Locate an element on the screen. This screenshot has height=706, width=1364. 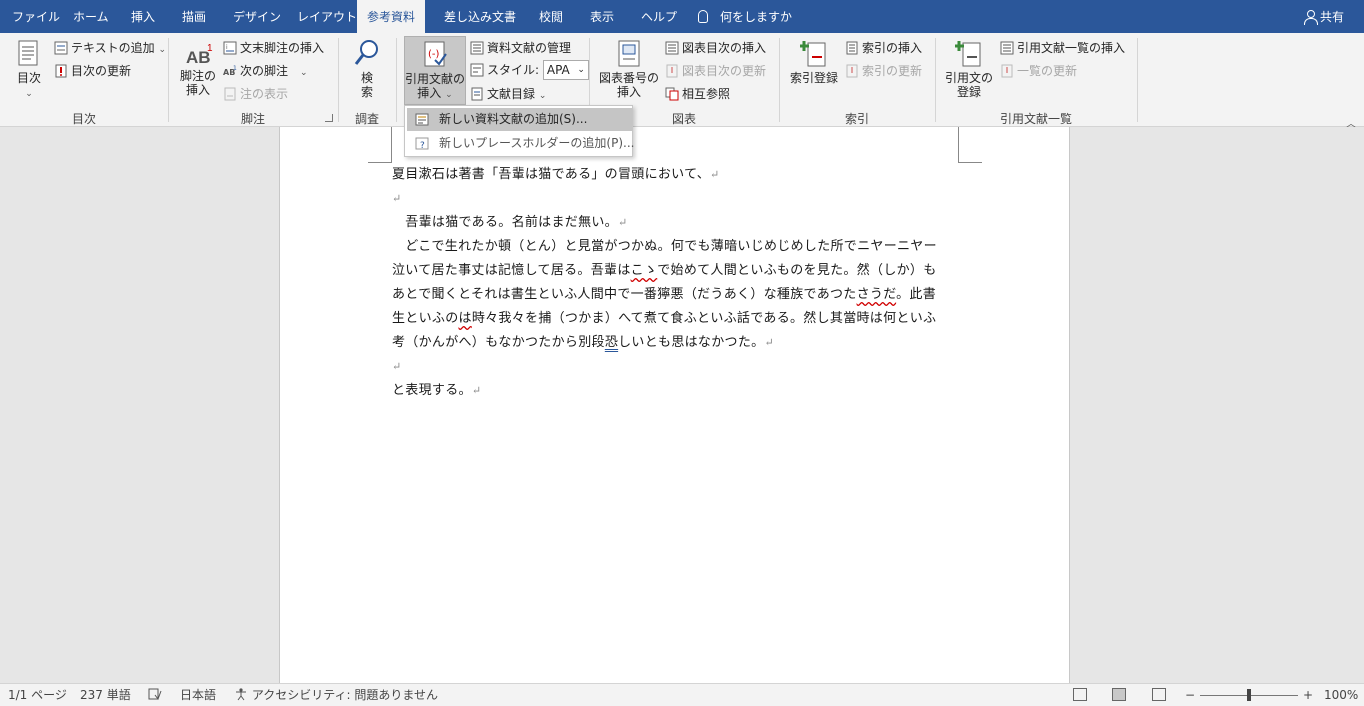
style-value: APA is located at coordinates (558, 70).